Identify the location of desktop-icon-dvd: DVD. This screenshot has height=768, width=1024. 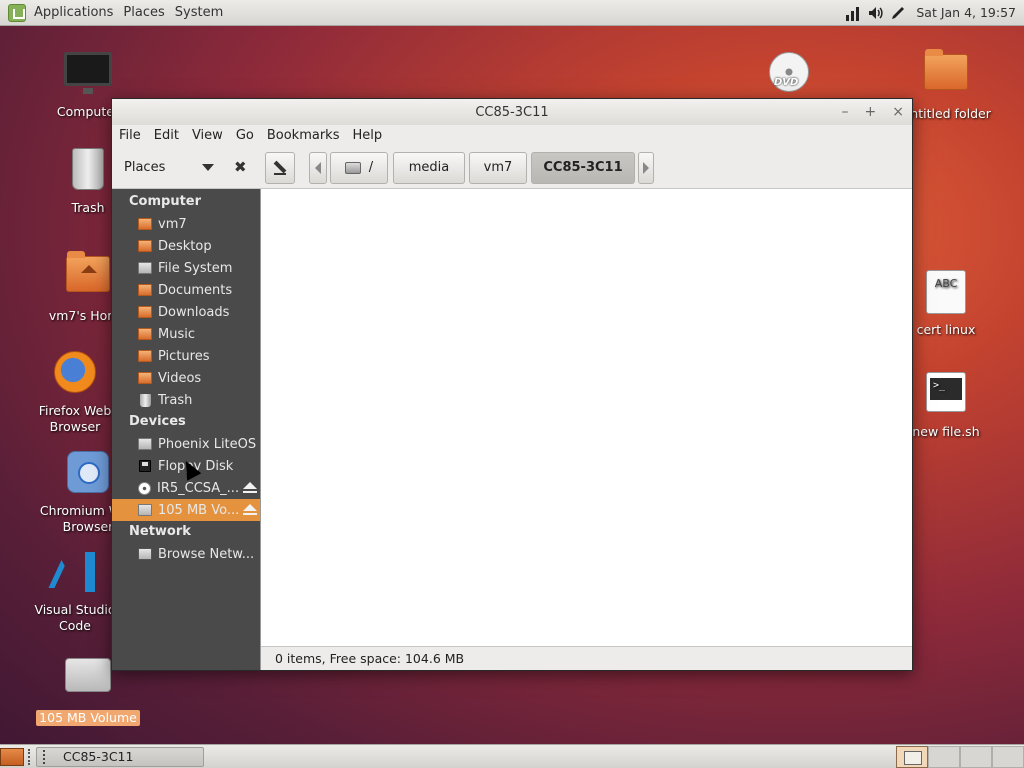
(789, 74).